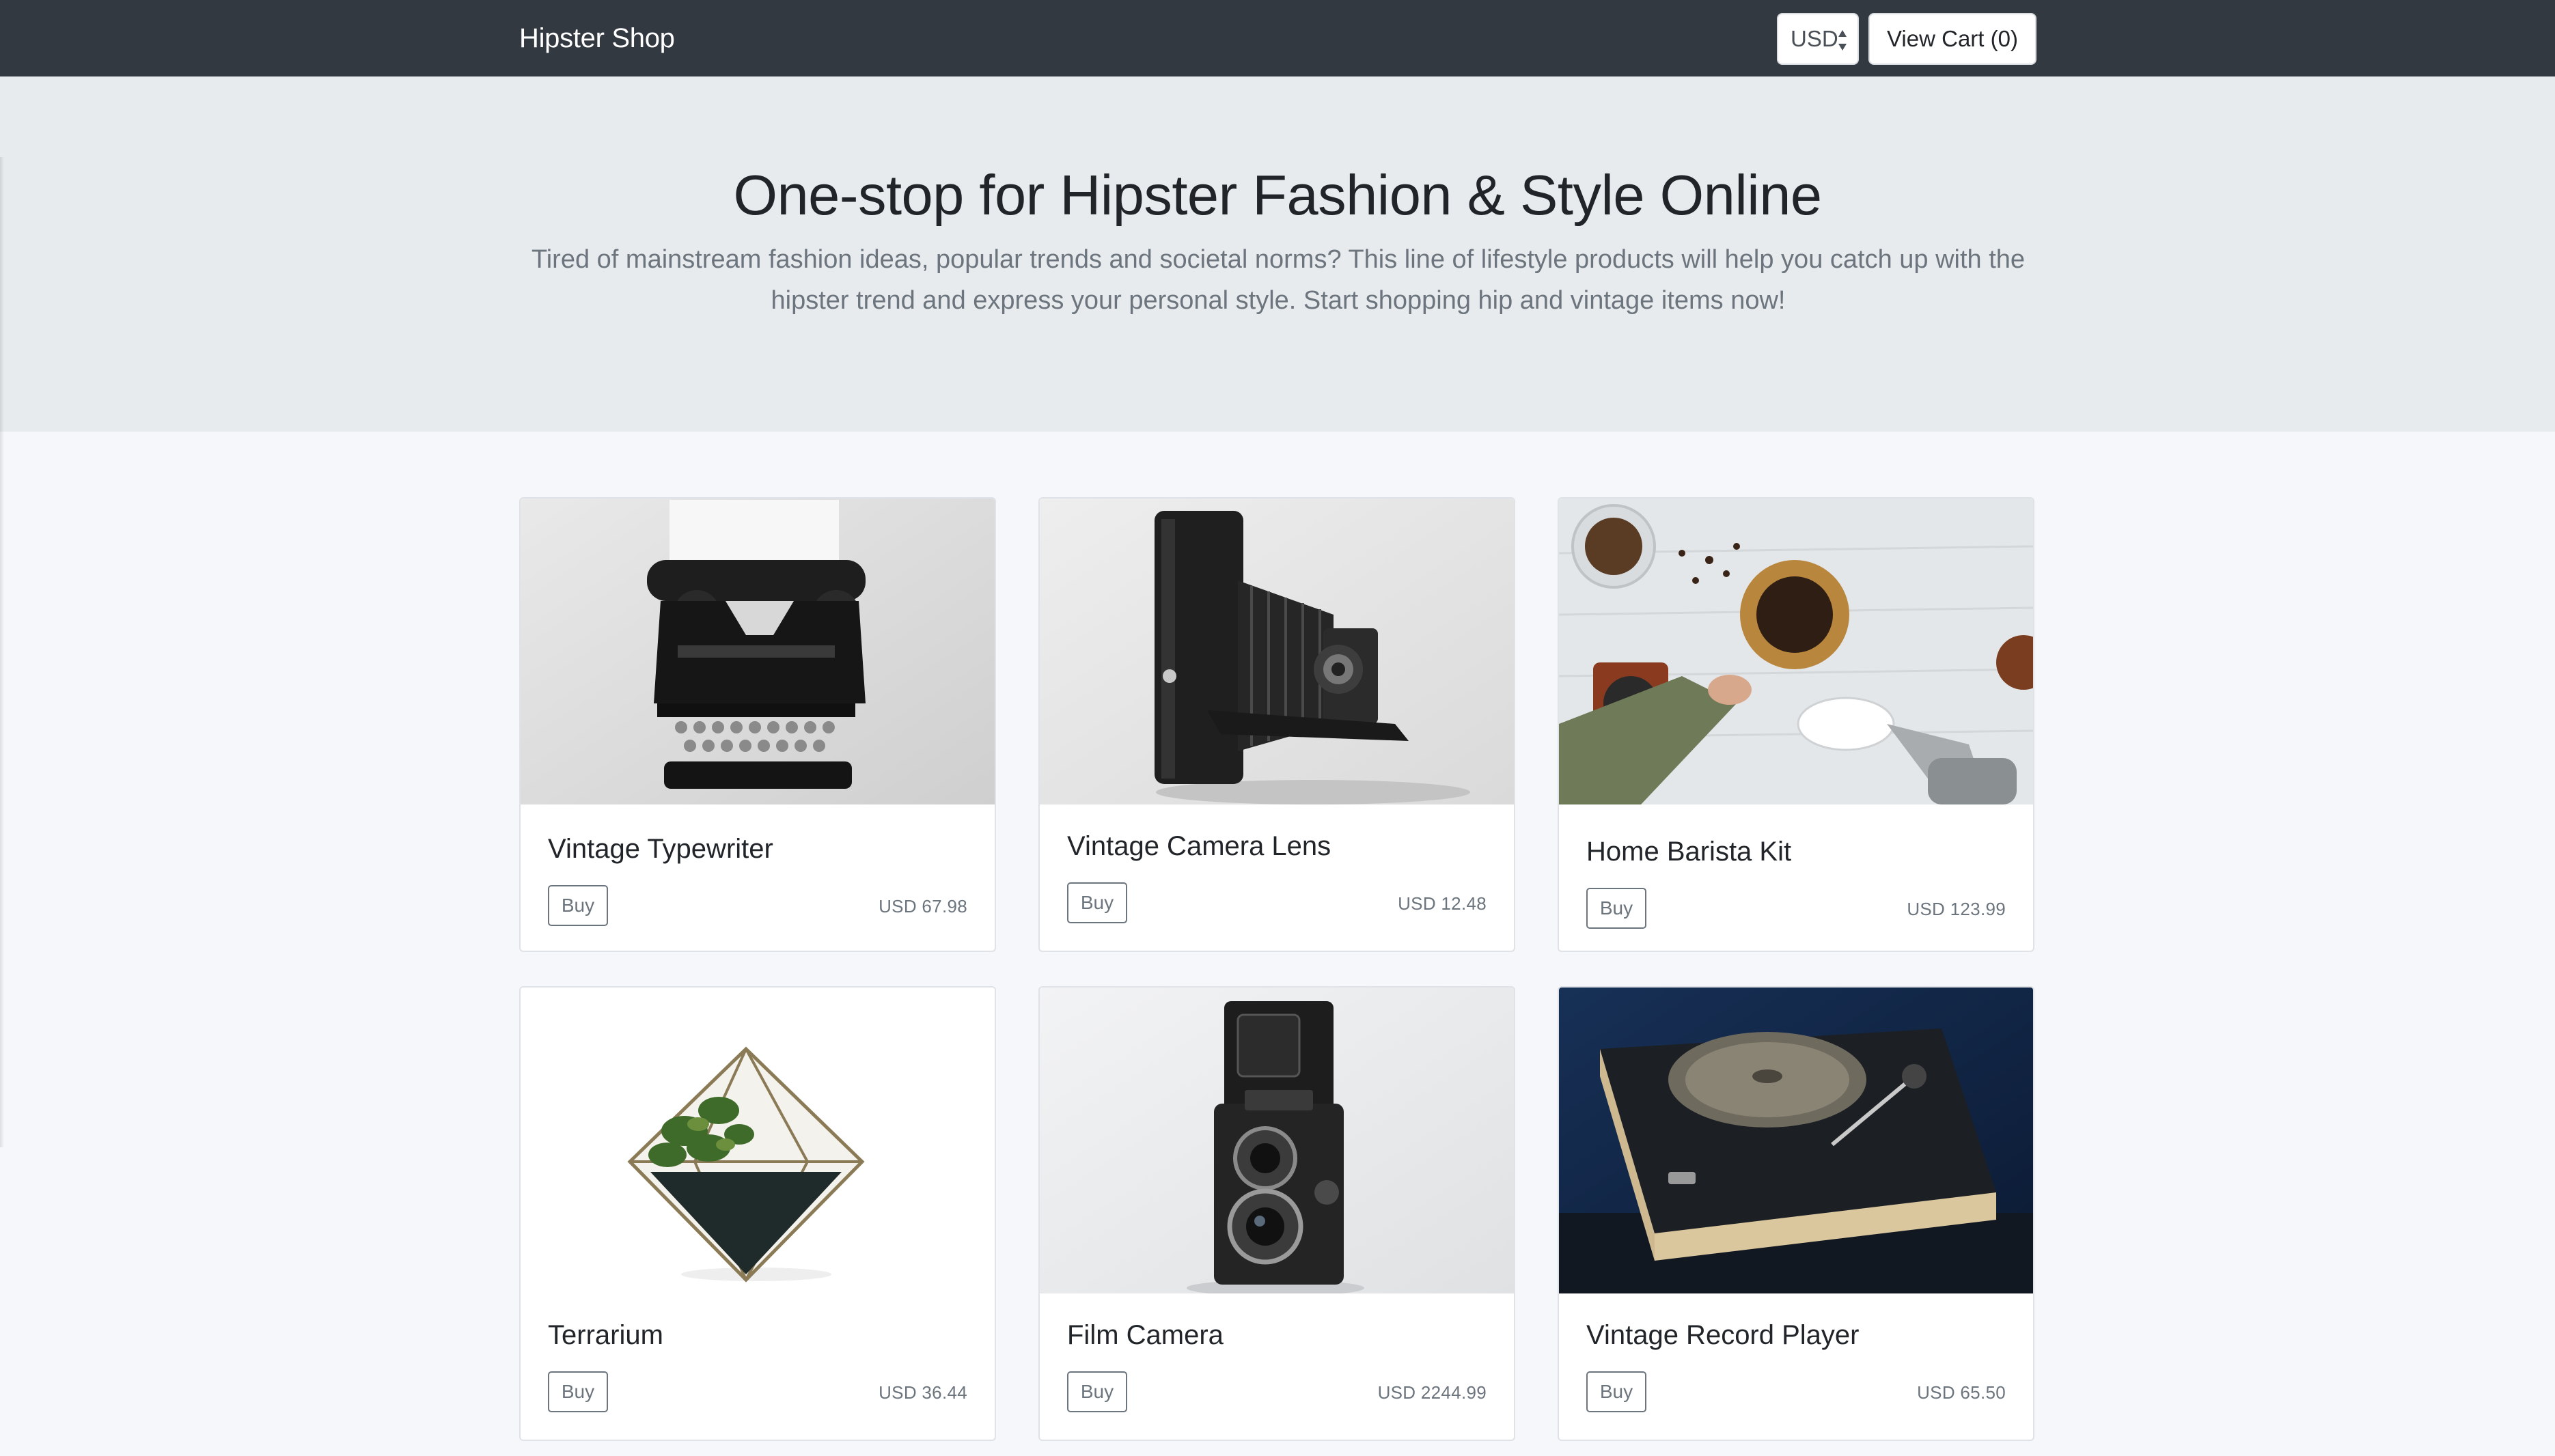  Describe the element at coordinates (1199, 846) in the screenshot. I see `product-name: Vintage Camera Lens` at that location.